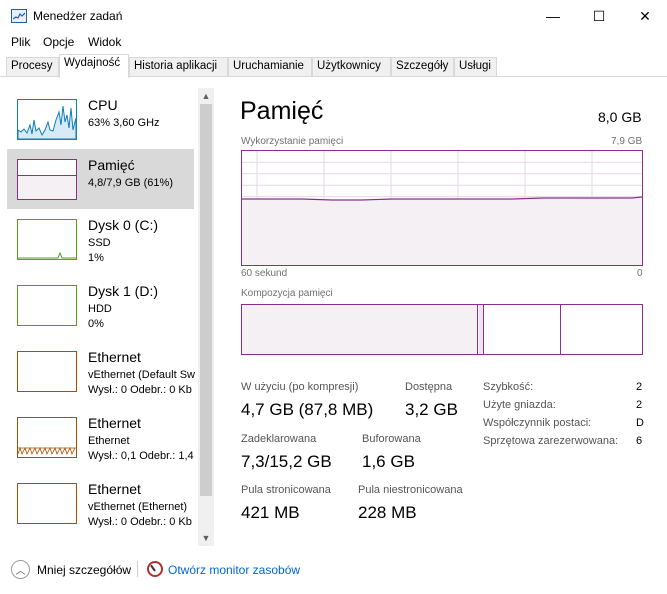 This screenshot has height=594, width=667. Describe the element at coordinates (639, 405) in the screenshot. I see `slots-value: 2` at that location.